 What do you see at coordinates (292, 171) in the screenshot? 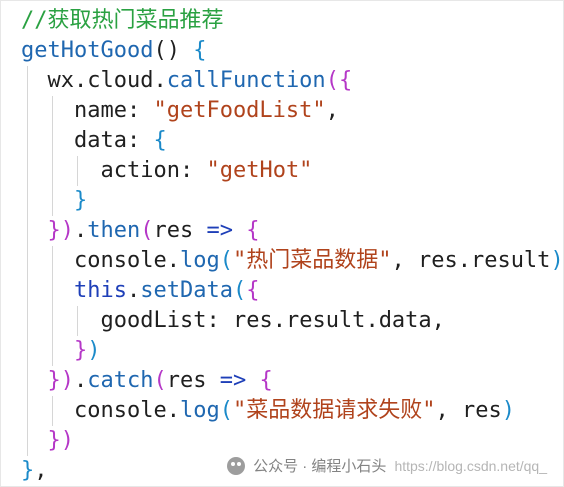
I see `code-line: action: "getHot"` at bounding box center [292, 171].